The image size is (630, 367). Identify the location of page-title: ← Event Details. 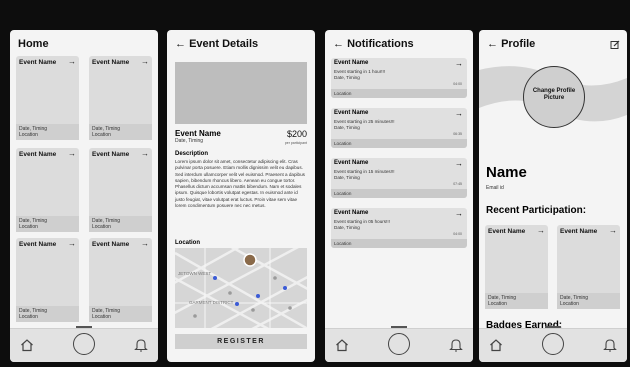
(216, 44).